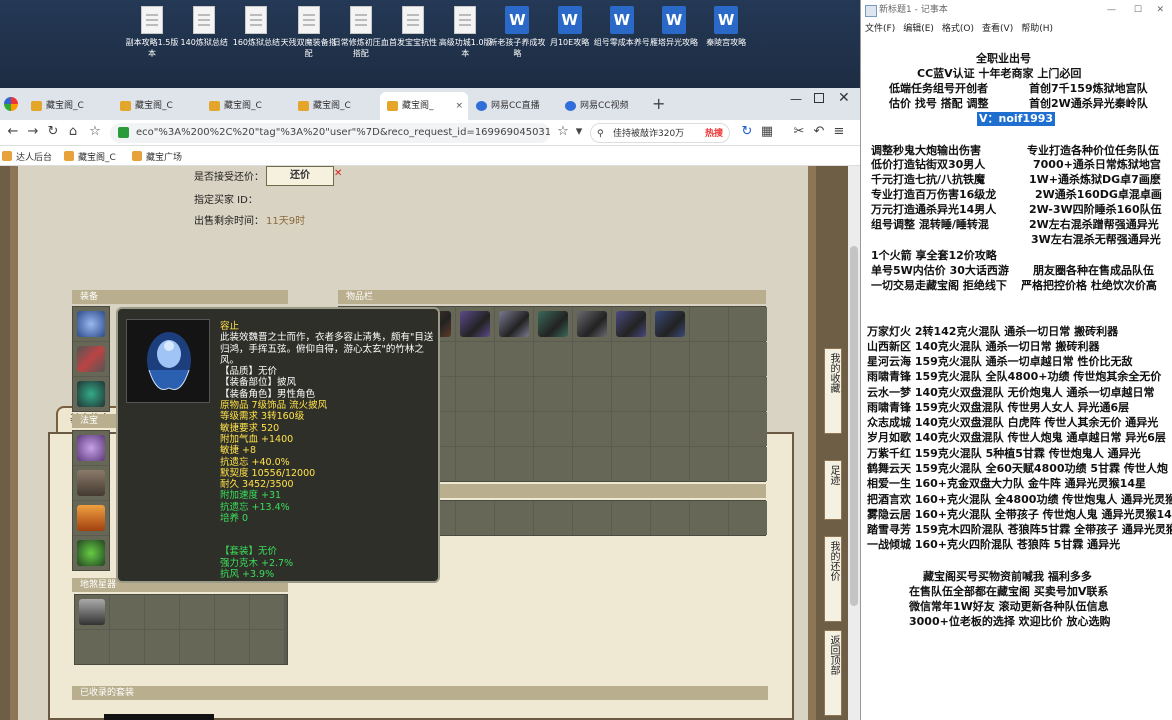 This screenshot has width=1172, height=720. Describe the element at coordinates (726, 27) in the screenshot. I see `desktop-icon: W 秦陵宫攻略` at that location.